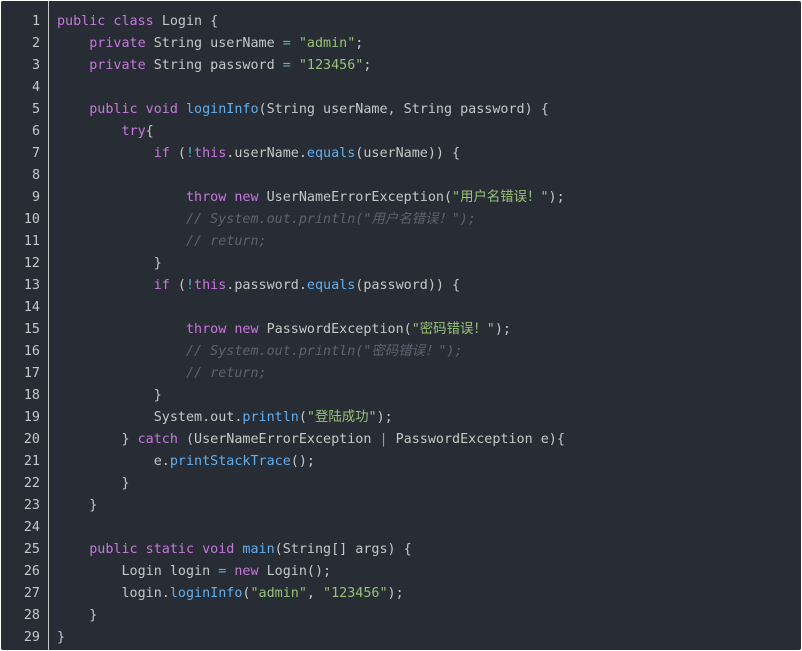 Image resolution: width=802 pixels, height=651 pixels. Describe the element at coordinates (420, 550) in the screenshot. I see `code-text: public static void main(String[] args) {` at that location.